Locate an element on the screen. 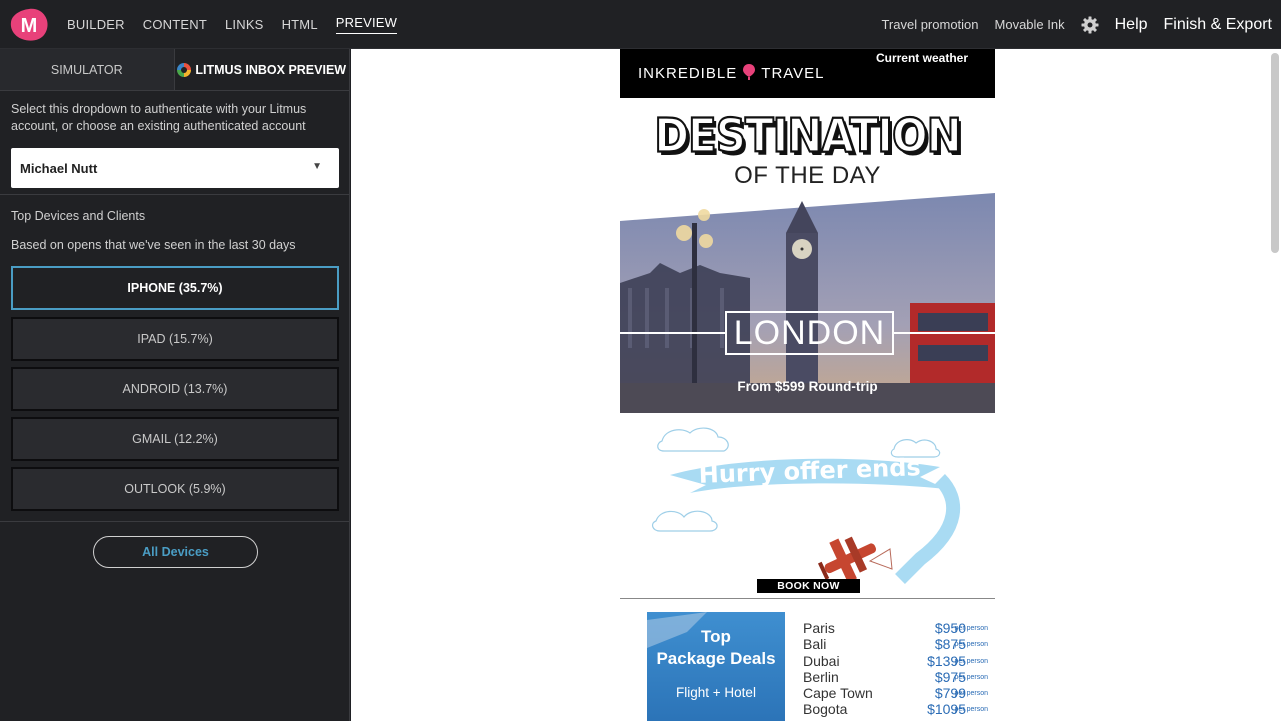 The height and width of the screenshot is (721, 1281). nav-content: CONTENT is located at coordinates (175, 24).